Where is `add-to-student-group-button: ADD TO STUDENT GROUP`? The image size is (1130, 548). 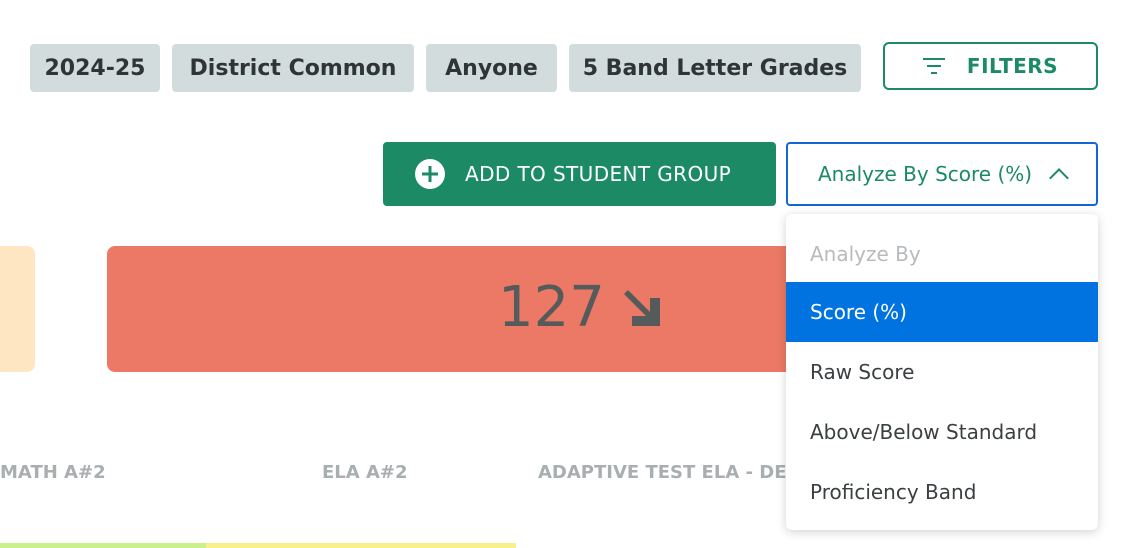 add-to-student-group-button: ADD TO STUDENT GROUP is located at coordinates (579, 174).